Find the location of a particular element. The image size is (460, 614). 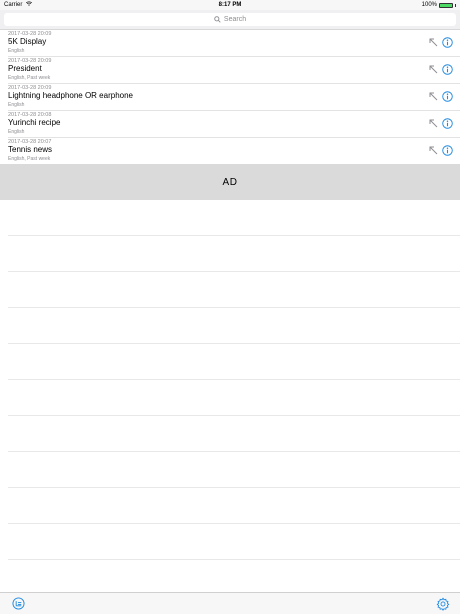

battery-percent: 100% is located at coordinates (429, 5).